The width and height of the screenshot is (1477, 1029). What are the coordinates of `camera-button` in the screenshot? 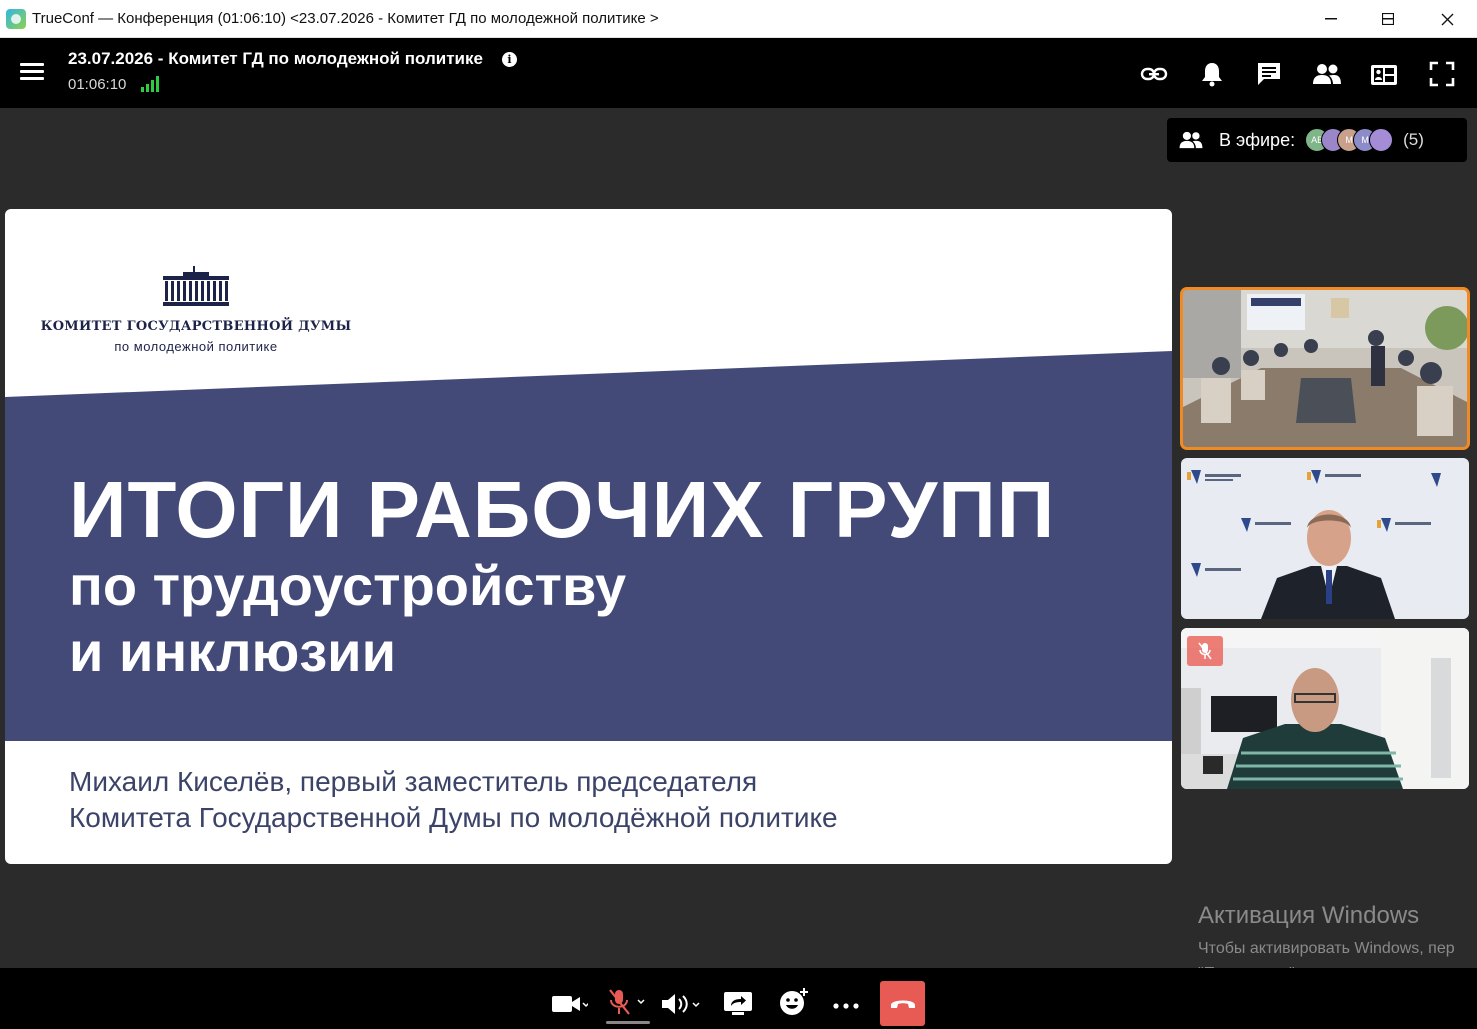 It's located at (569, 1004).